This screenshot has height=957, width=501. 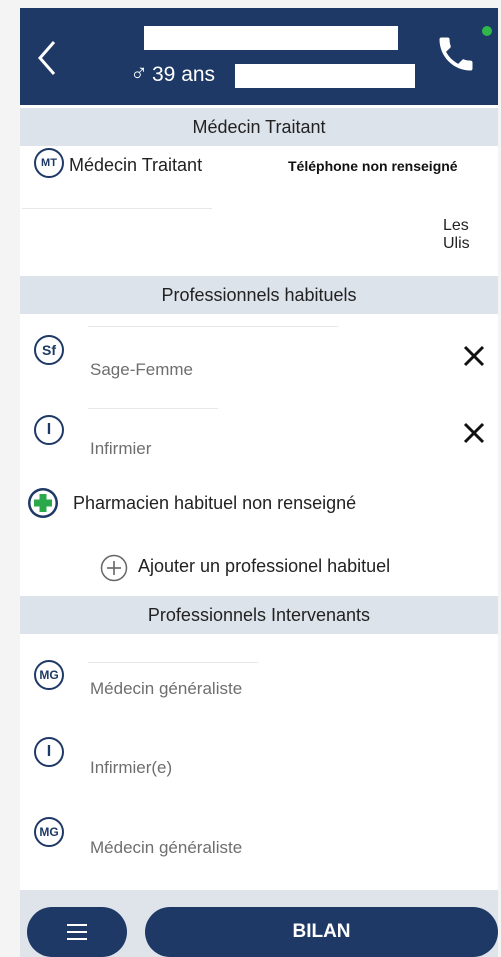 I want to click on menu-button, so click(x=77, y=932).